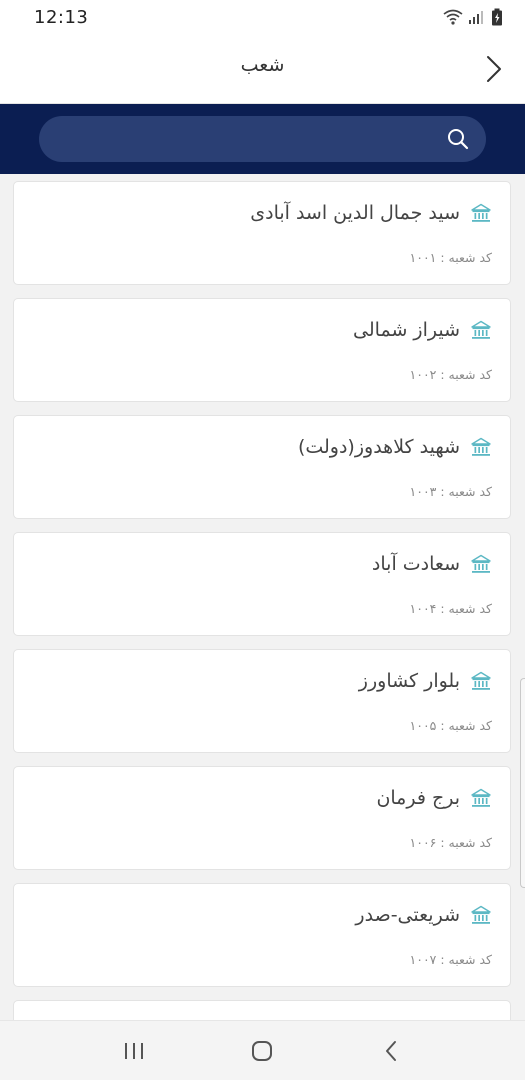 This screenshot has width=525, height=1080. What do you see at coordinates (409, 681) in the screenshot?
I see `branch-name: بلوار کشاورز` at bounding box center [409, 681].